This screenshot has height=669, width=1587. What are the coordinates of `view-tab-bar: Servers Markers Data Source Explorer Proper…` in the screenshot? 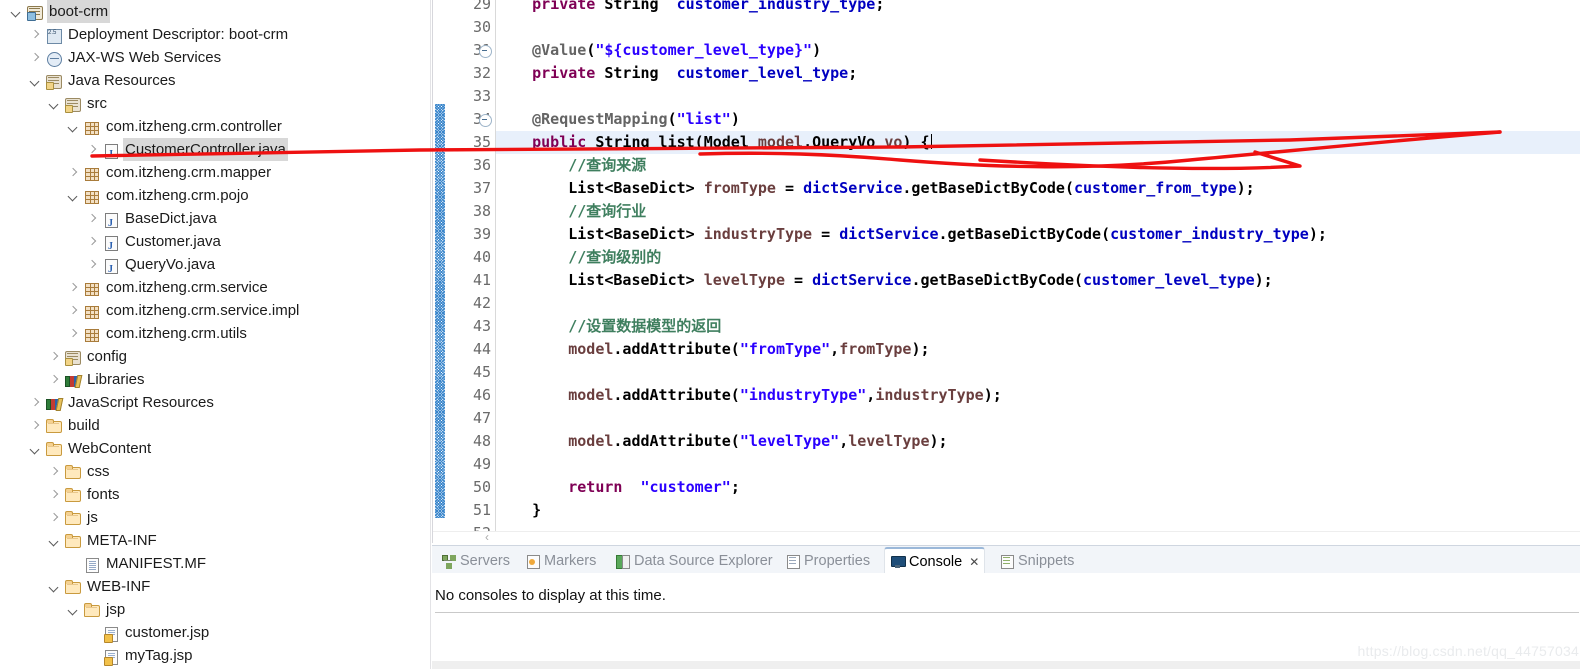 It's located at (1009, 560).